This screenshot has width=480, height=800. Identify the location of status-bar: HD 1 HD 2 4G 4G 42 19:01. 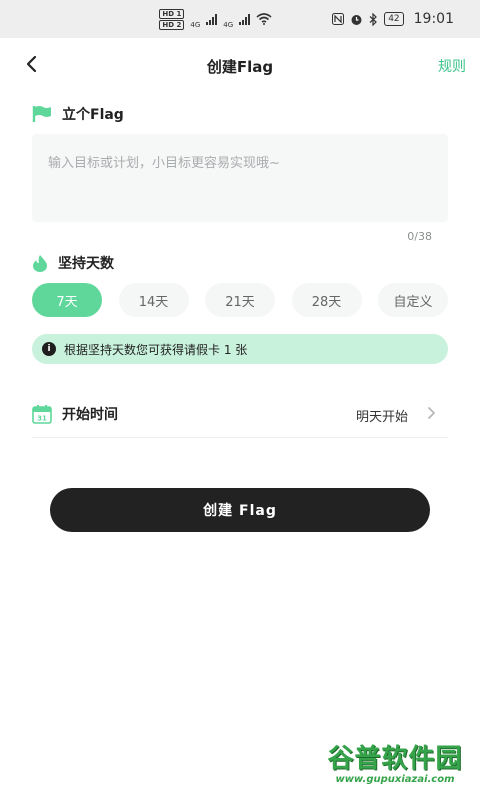
(240, 19).